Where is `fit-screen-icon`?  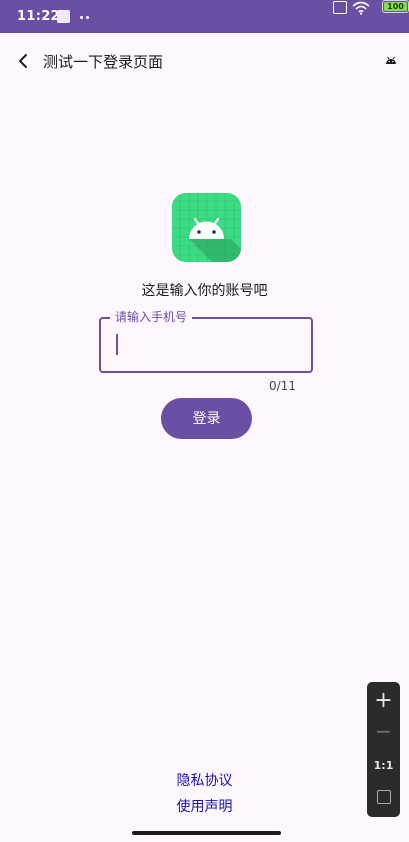
fit-screen-icon is located at coordinates (383, 797).